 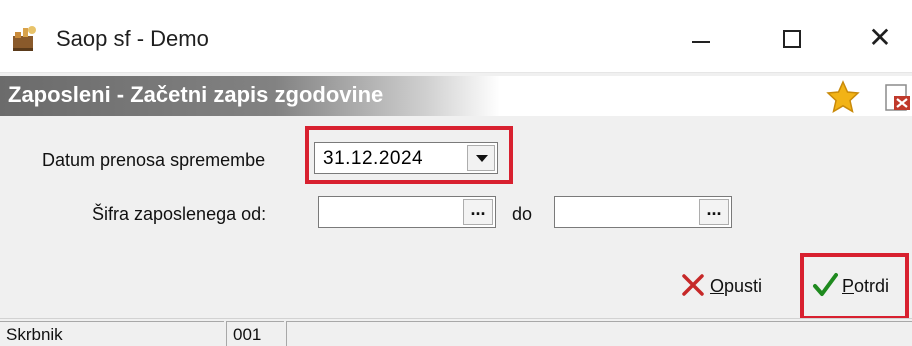 What do you see at coordinates (702, 38) in the screenshot?
I see `minimize-button` at bounding box center [702, 38].